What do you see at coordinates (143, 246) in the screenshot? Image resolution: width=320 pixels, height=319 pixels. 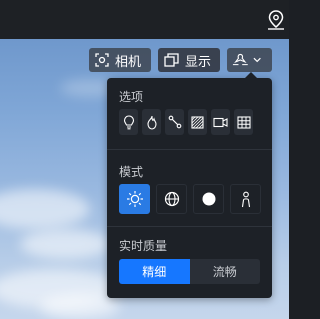 I see `quality-section-title: 实时质量` at bounding box center [143, 246].